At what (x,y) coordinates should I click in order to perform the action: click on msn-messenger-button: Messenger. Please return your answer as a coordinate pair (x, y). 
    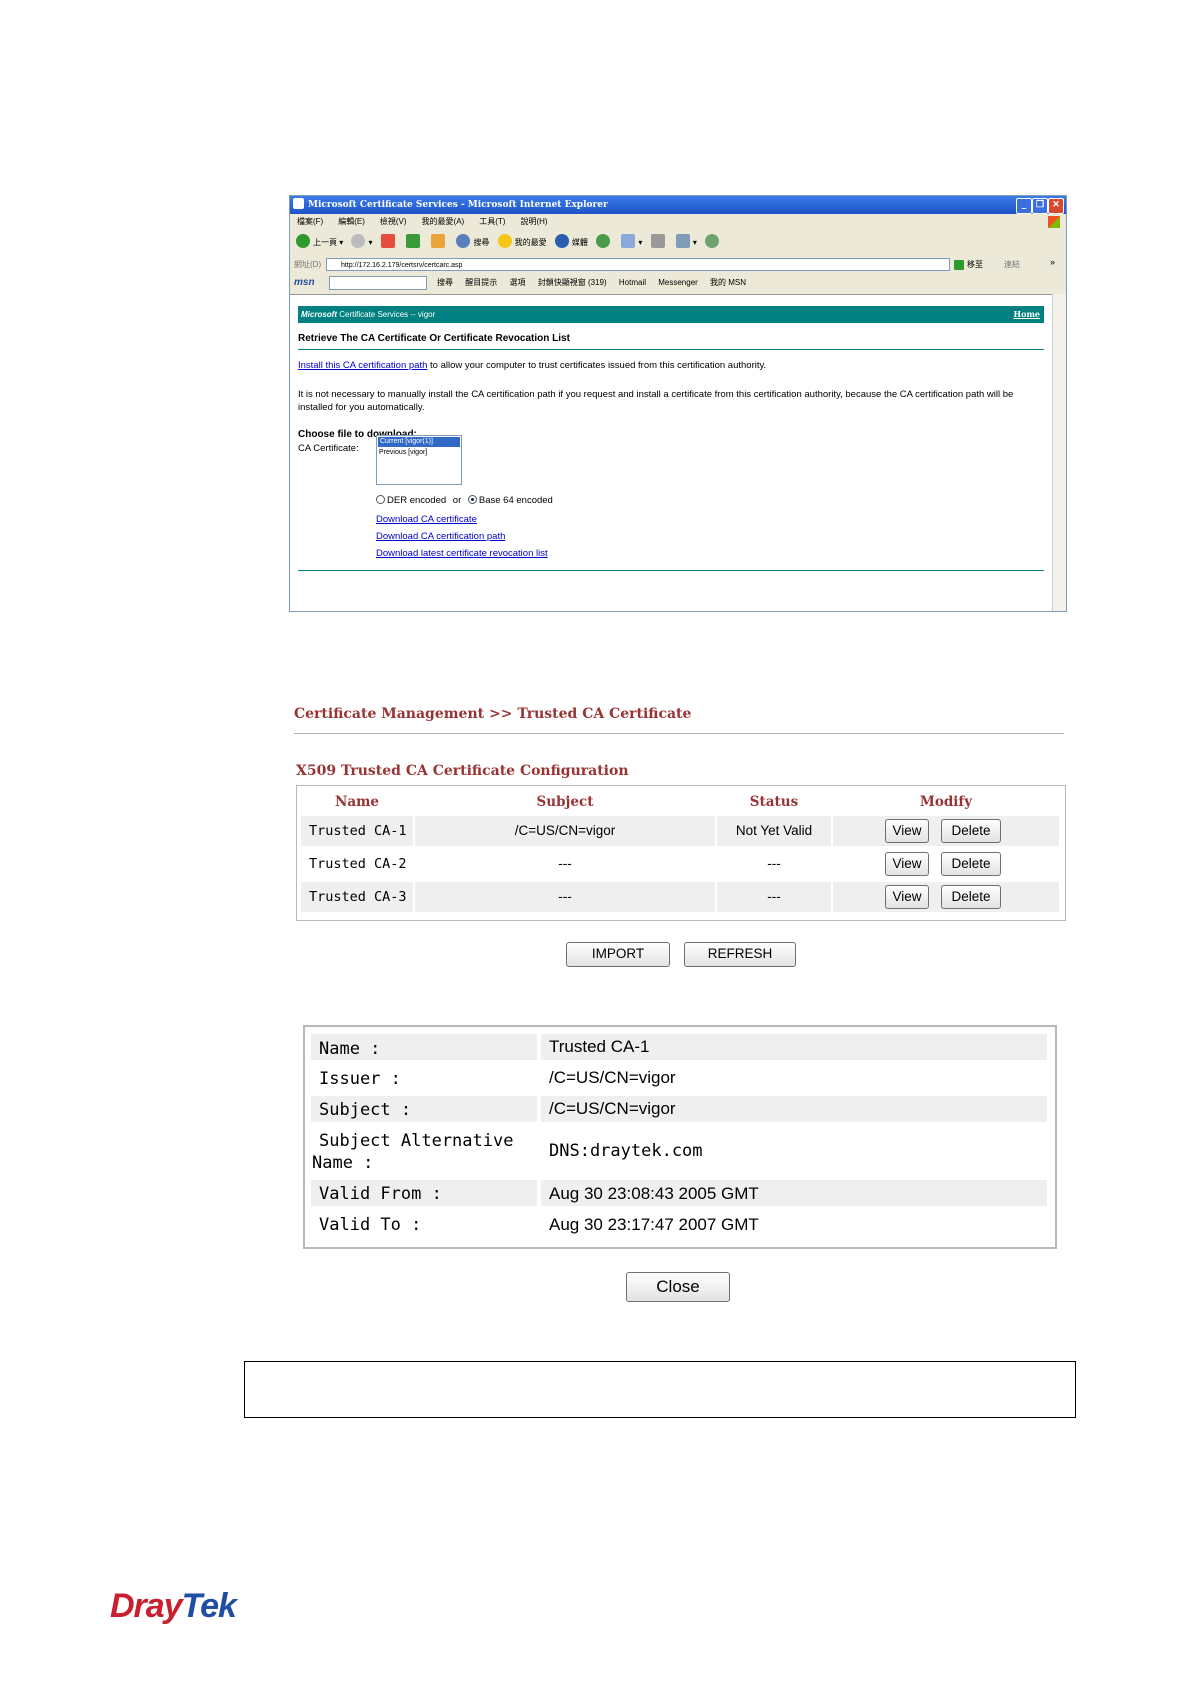
    Looking at the image, I should click on (678, 282).